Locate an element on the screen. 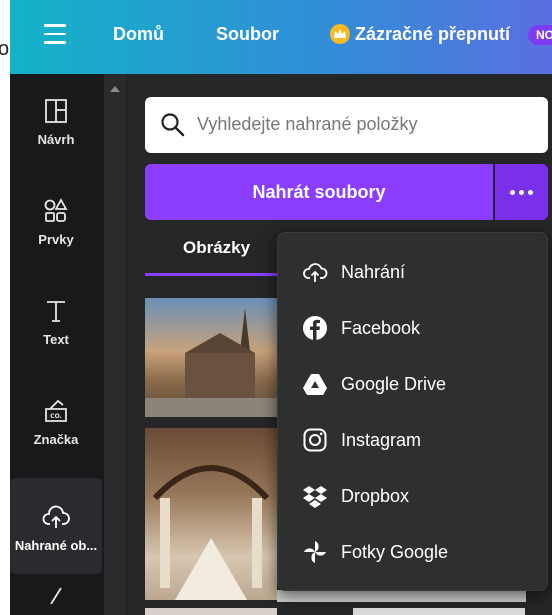 The image size is (552, 615). menu-item-facebook: Facebook is located at coordinates (412, 327).